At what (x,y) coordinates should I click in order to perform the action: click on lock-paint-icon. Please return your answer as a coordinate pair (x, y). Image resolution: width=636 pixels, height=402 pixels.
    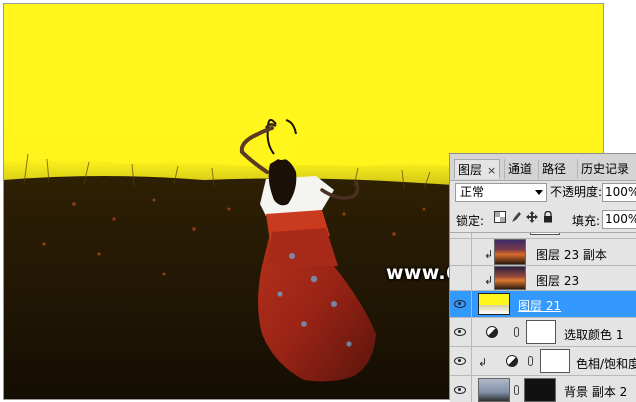
    Looking at the image, I should click on (516, 218).